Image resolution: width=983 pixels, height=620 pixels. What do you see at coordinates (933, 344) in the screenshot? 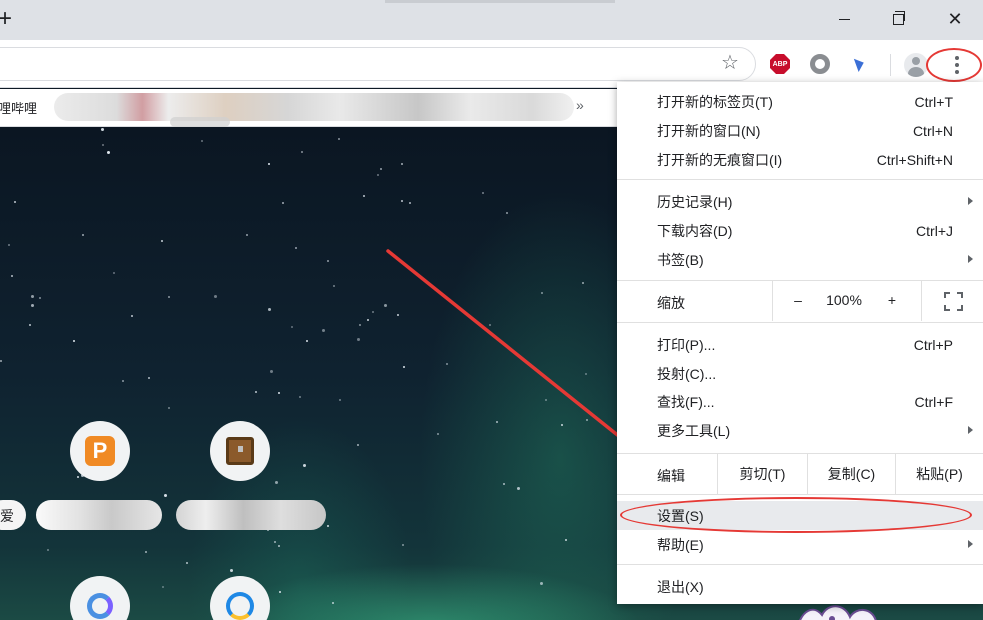
I see `menu-item-shortcut: Ctrl+P` at bounding box center [933, 344].